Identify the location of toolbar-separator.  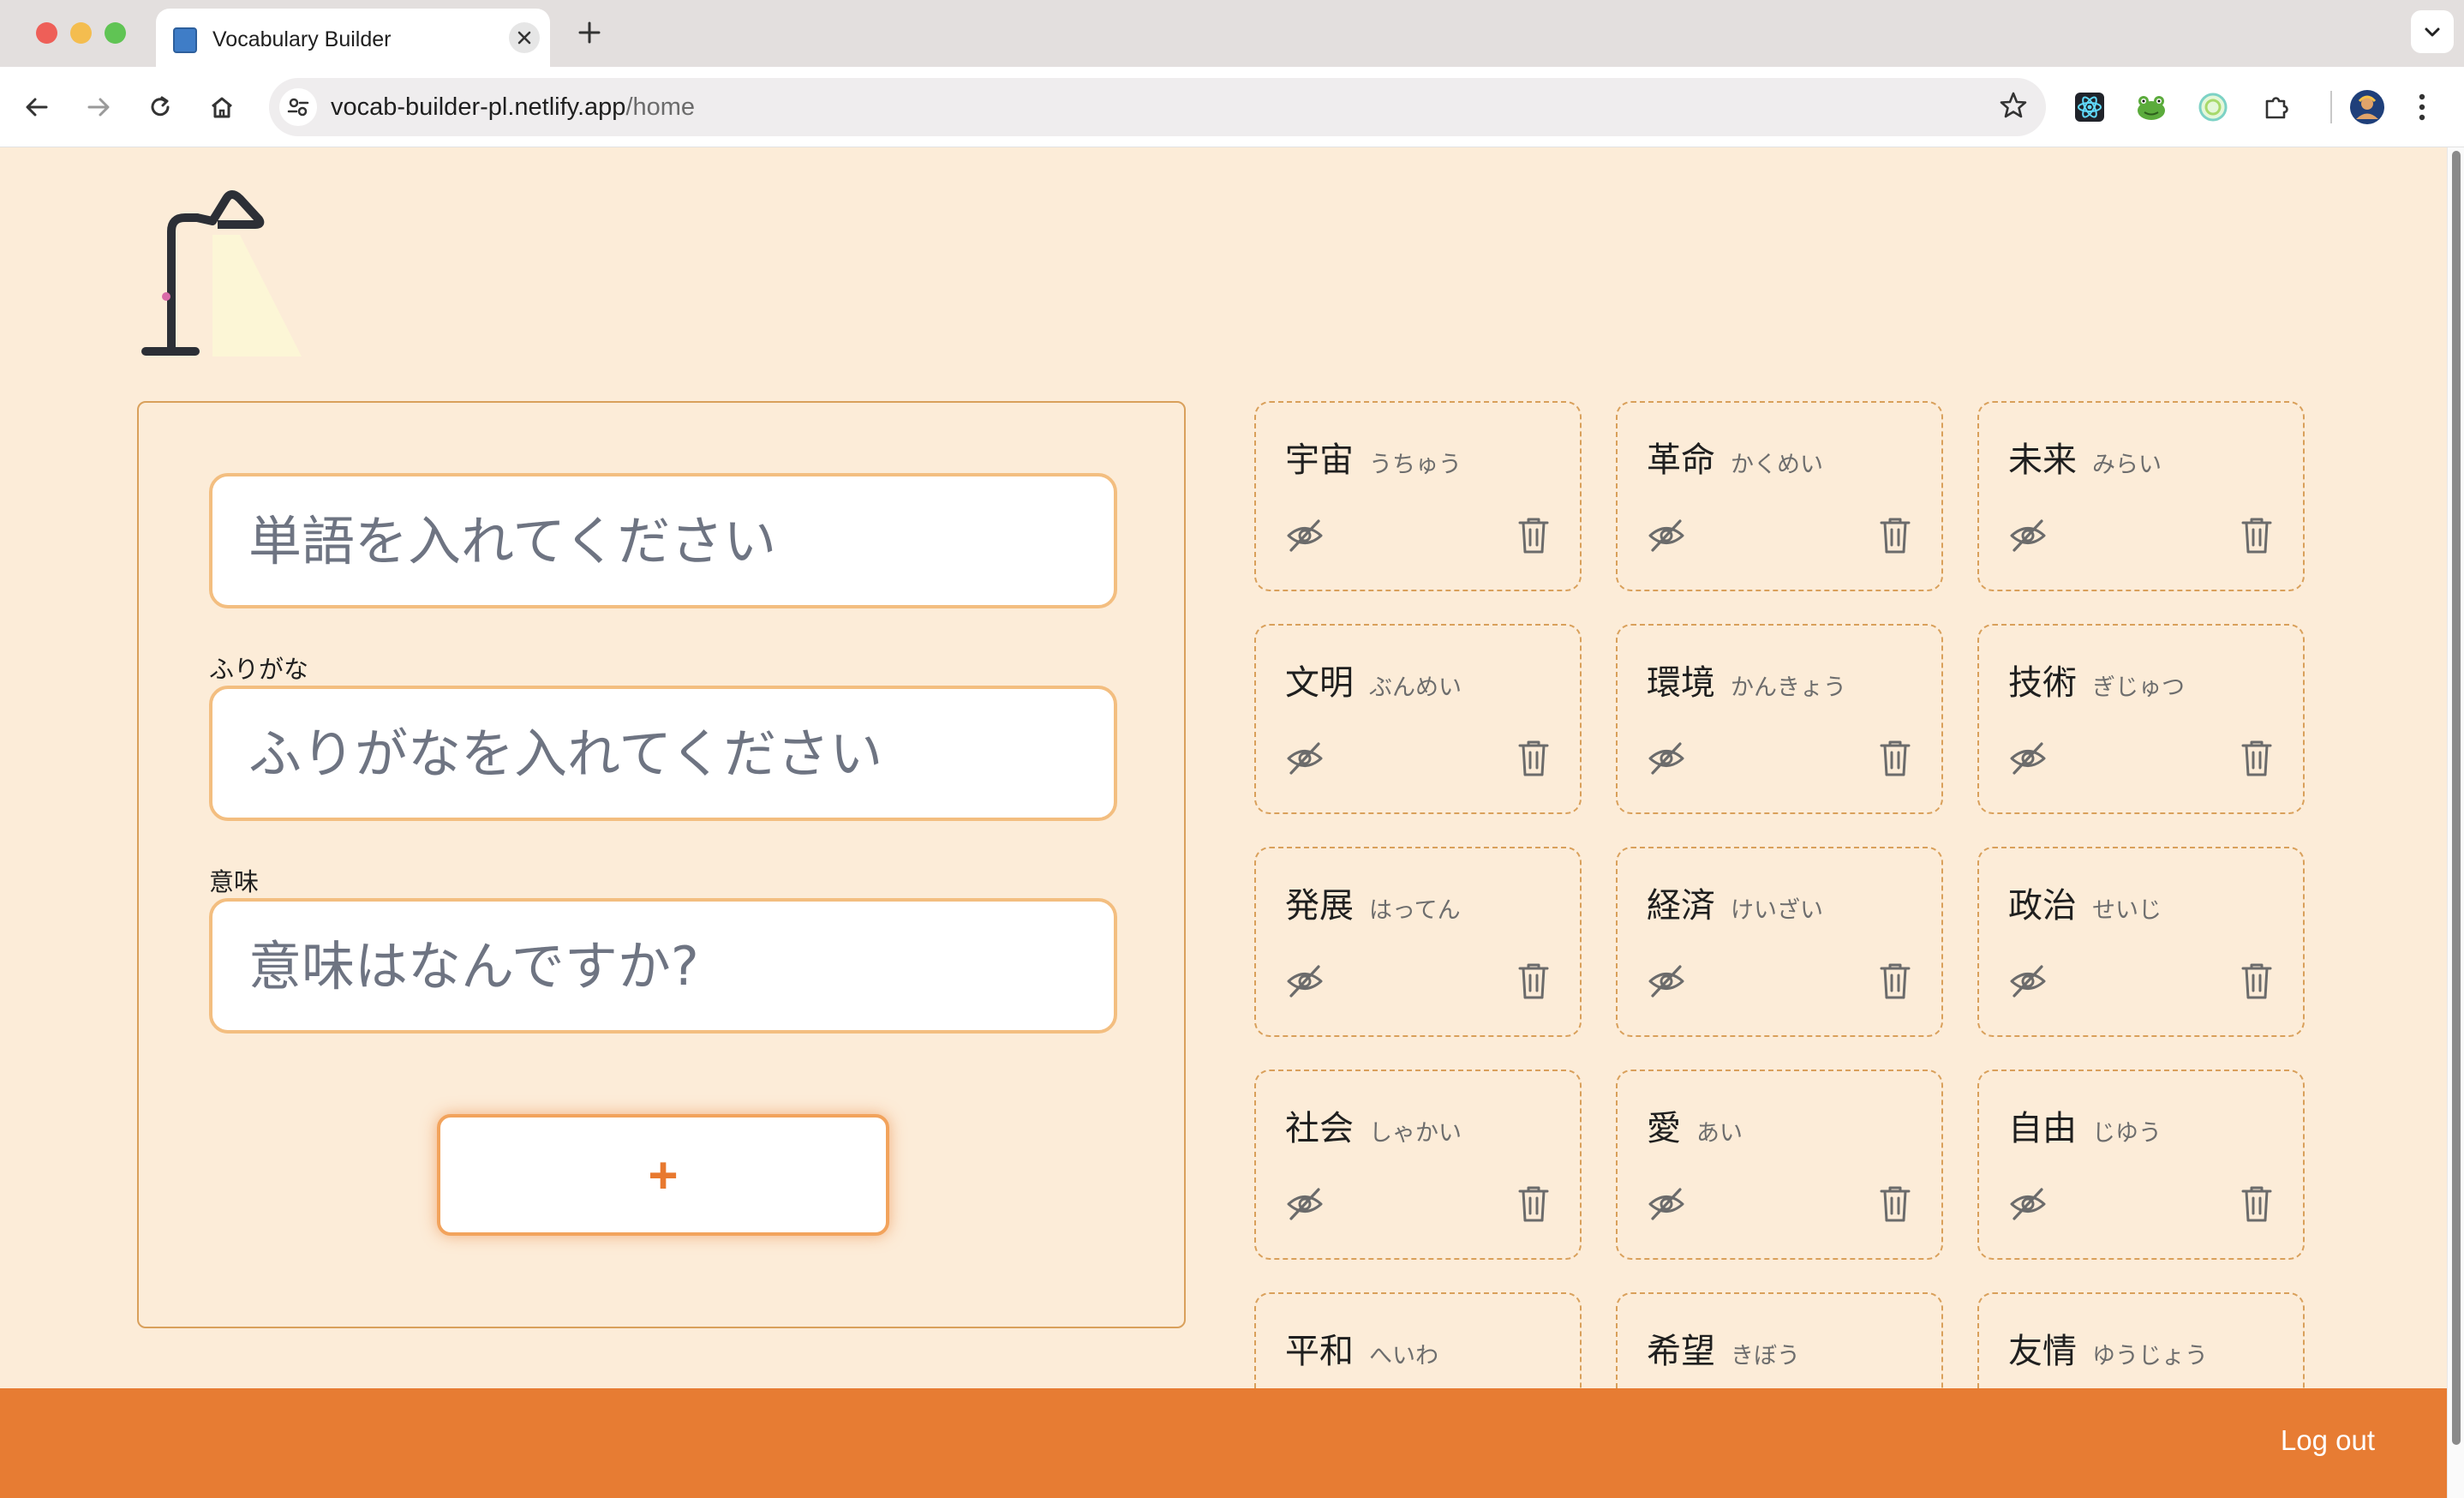
(2331, 107).